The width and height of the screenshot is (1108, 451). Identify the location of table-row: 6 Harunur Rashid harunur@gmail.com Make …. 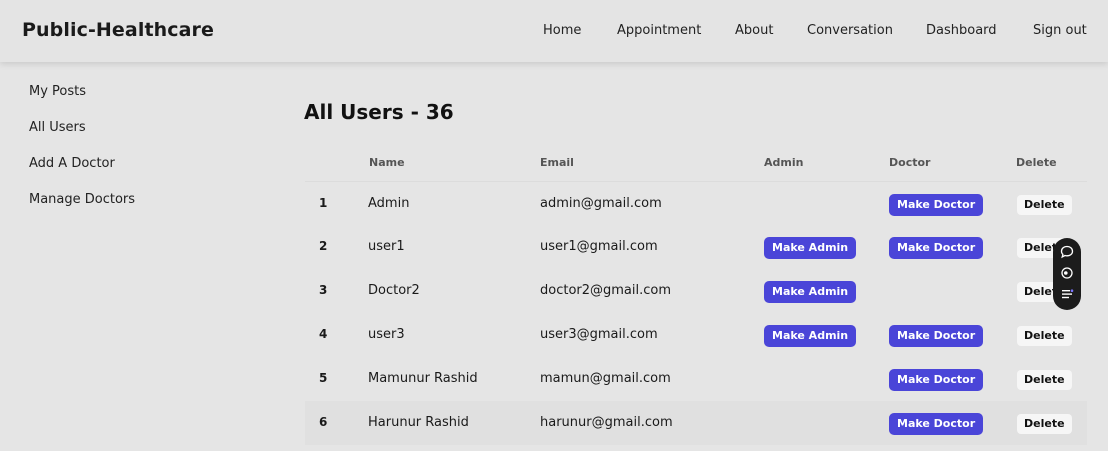
(696, 423).